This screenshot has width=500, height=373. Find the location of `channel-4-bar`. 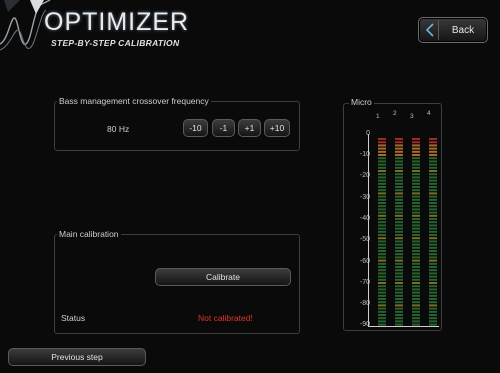

channel-4-bar is located at coordinates (433, 232).